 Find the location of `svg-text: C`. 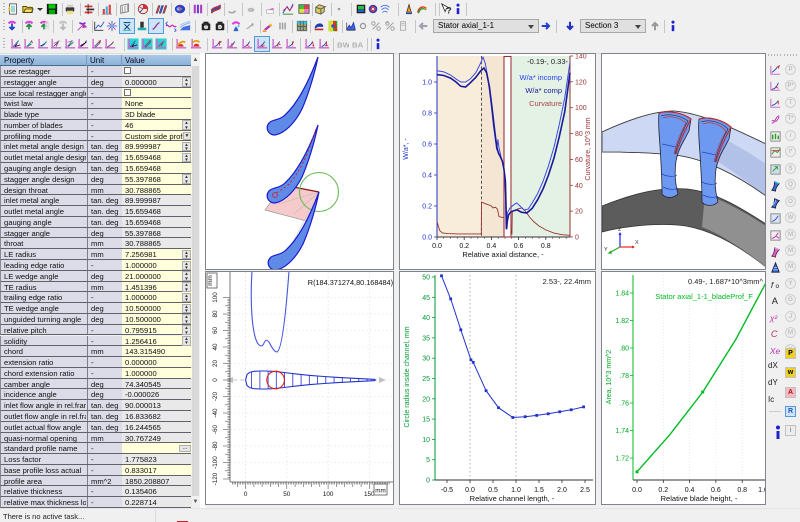

svg-text: C is located at coordinates (774, 334).